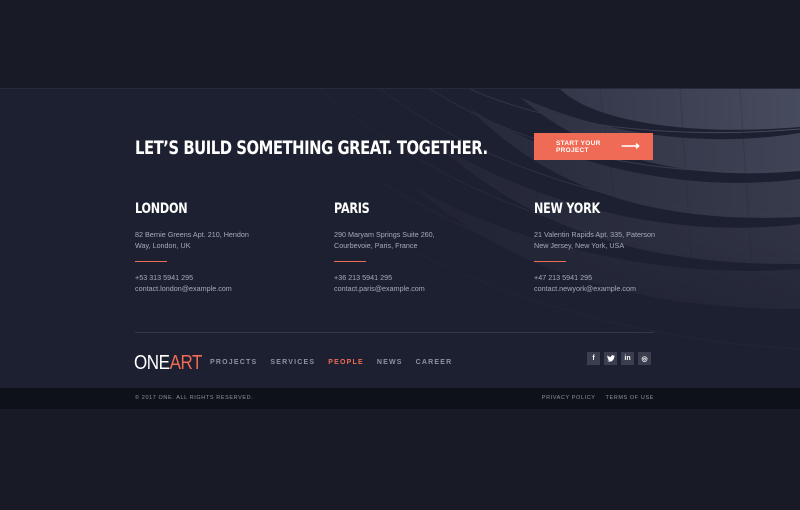  I want to click on address-line: Courbevoie, Paris, France, so click(376, 245).